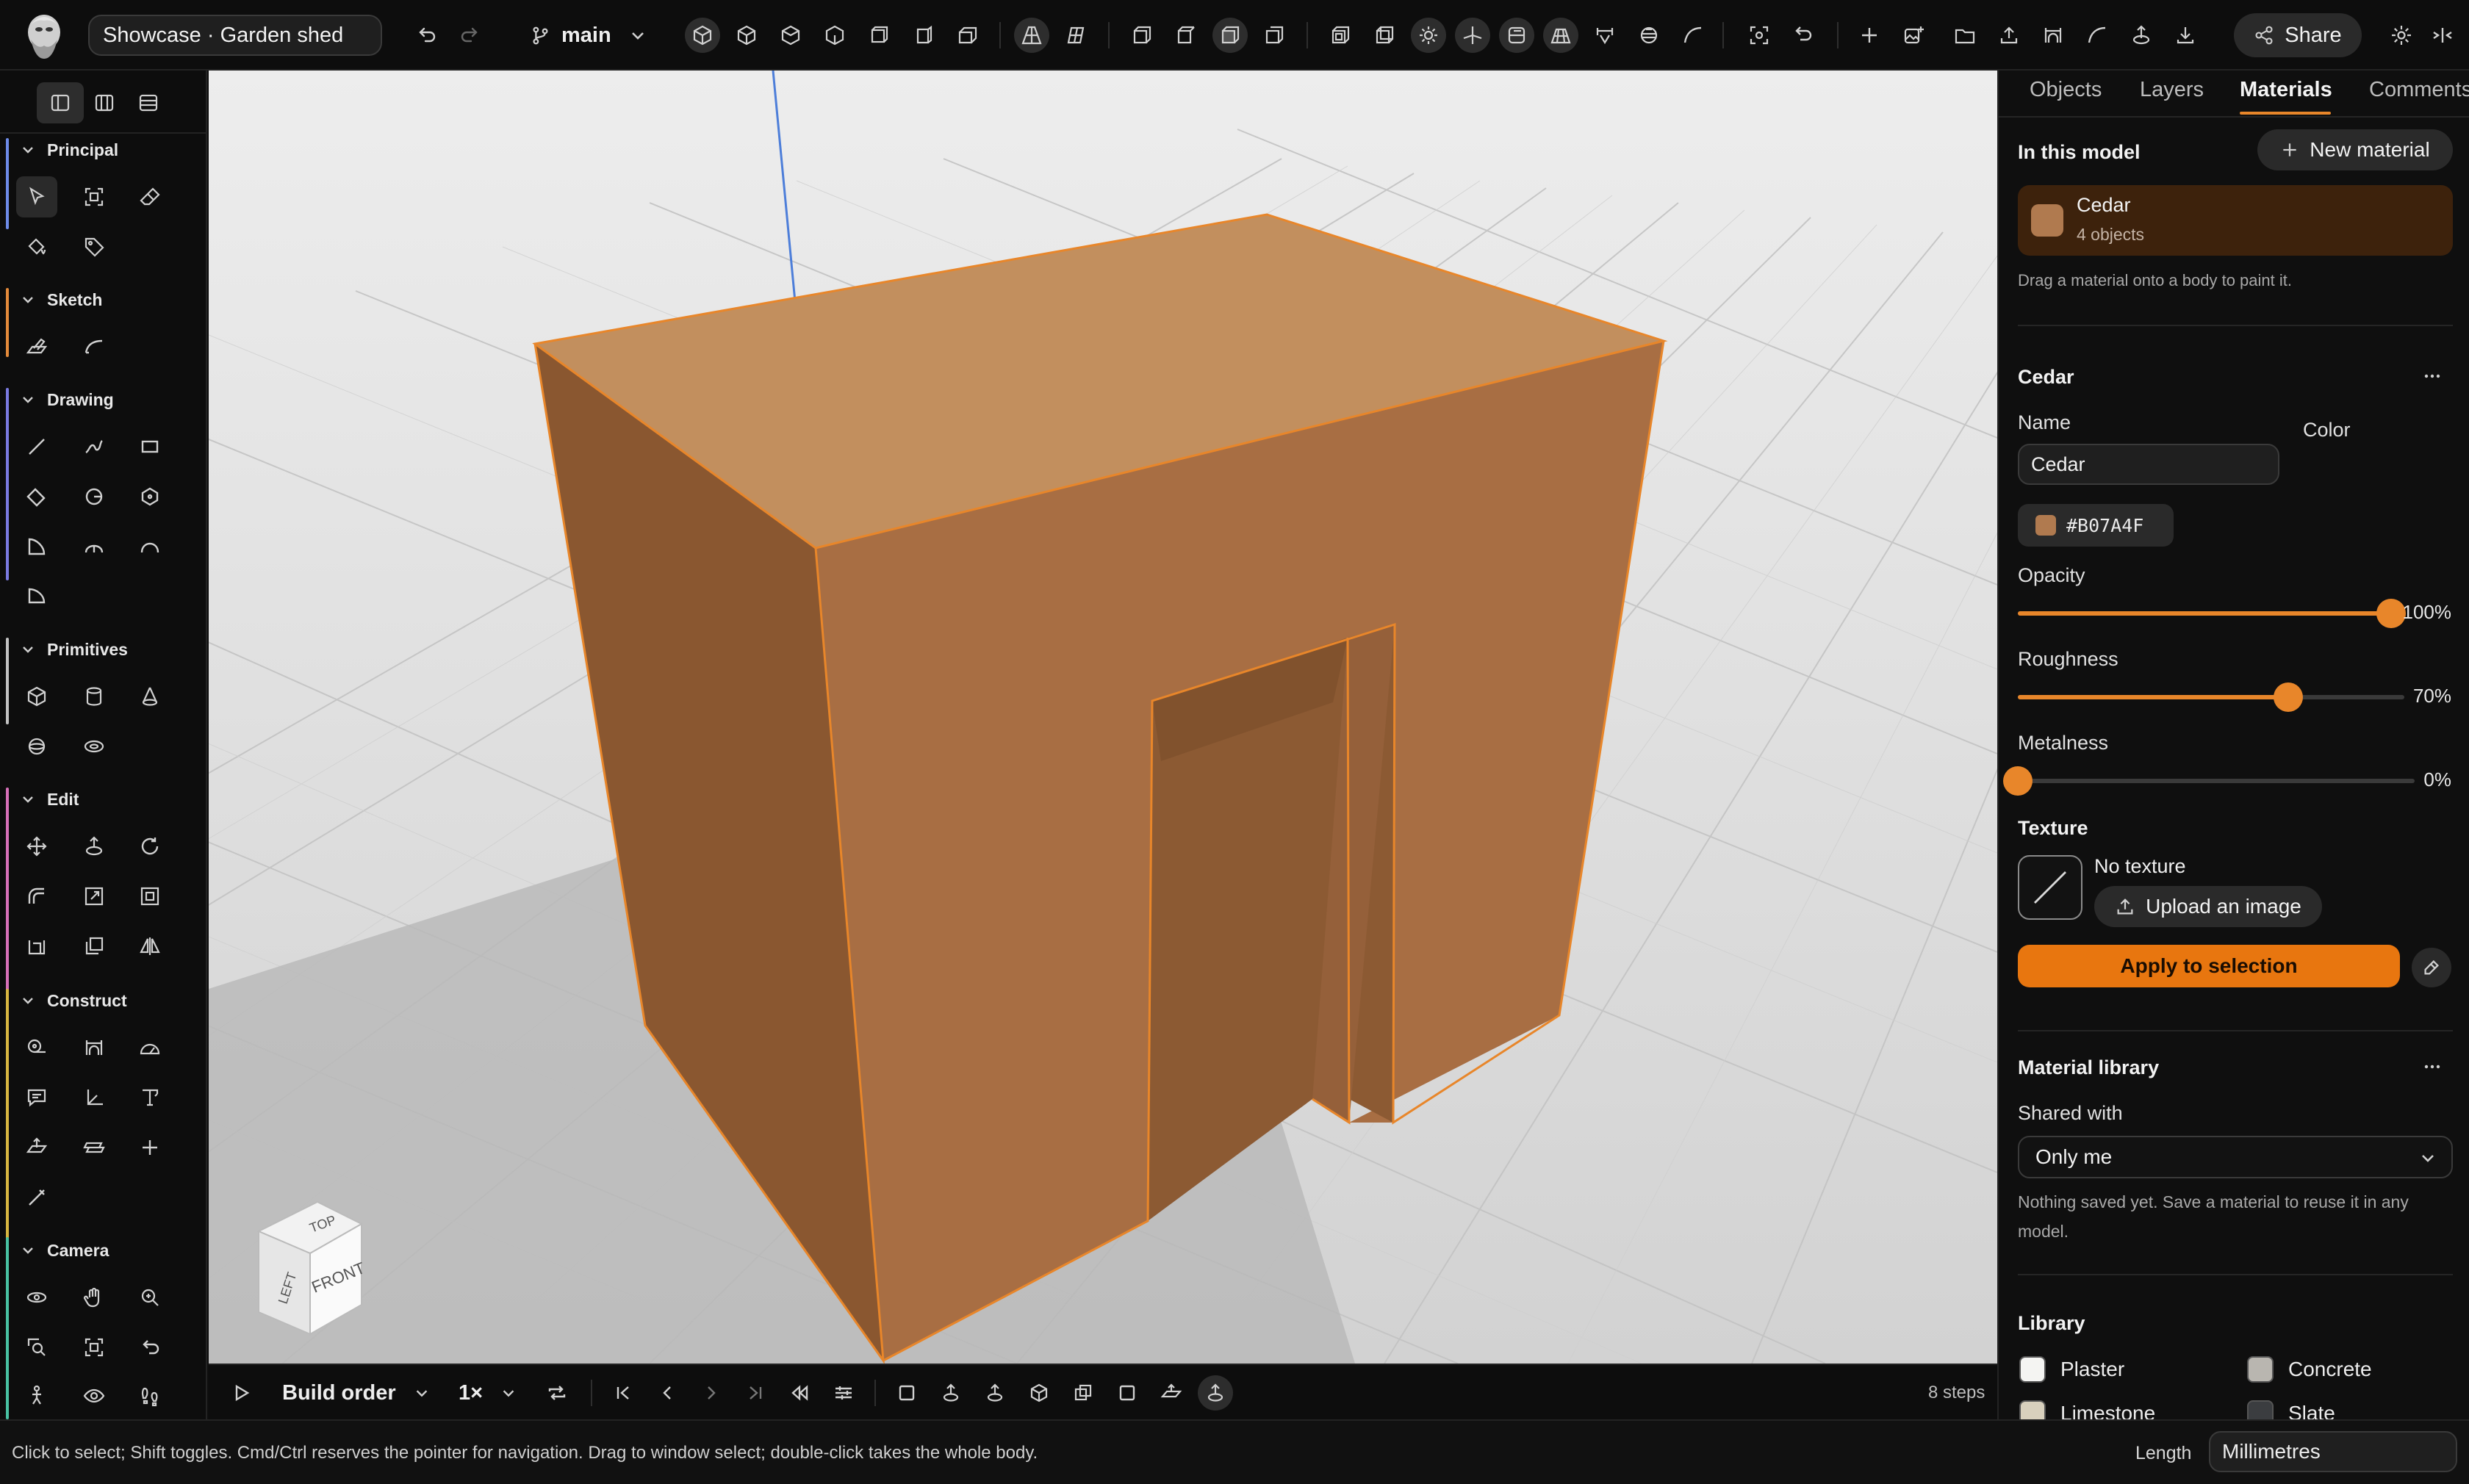 Image resolution: width=2469 pixels, height=1484 pixels. I want to click on offset-tool, so click(150, 896).